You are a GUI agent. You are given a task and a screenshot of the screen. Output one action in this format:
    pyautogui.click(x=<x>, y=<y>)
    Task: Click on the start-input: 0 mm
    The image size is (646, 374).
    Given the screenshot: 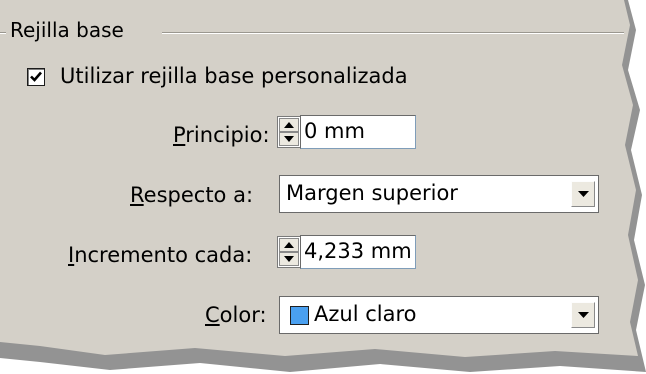 What is the action you would take?
    pyautogui.click(x=358, y=132)
    